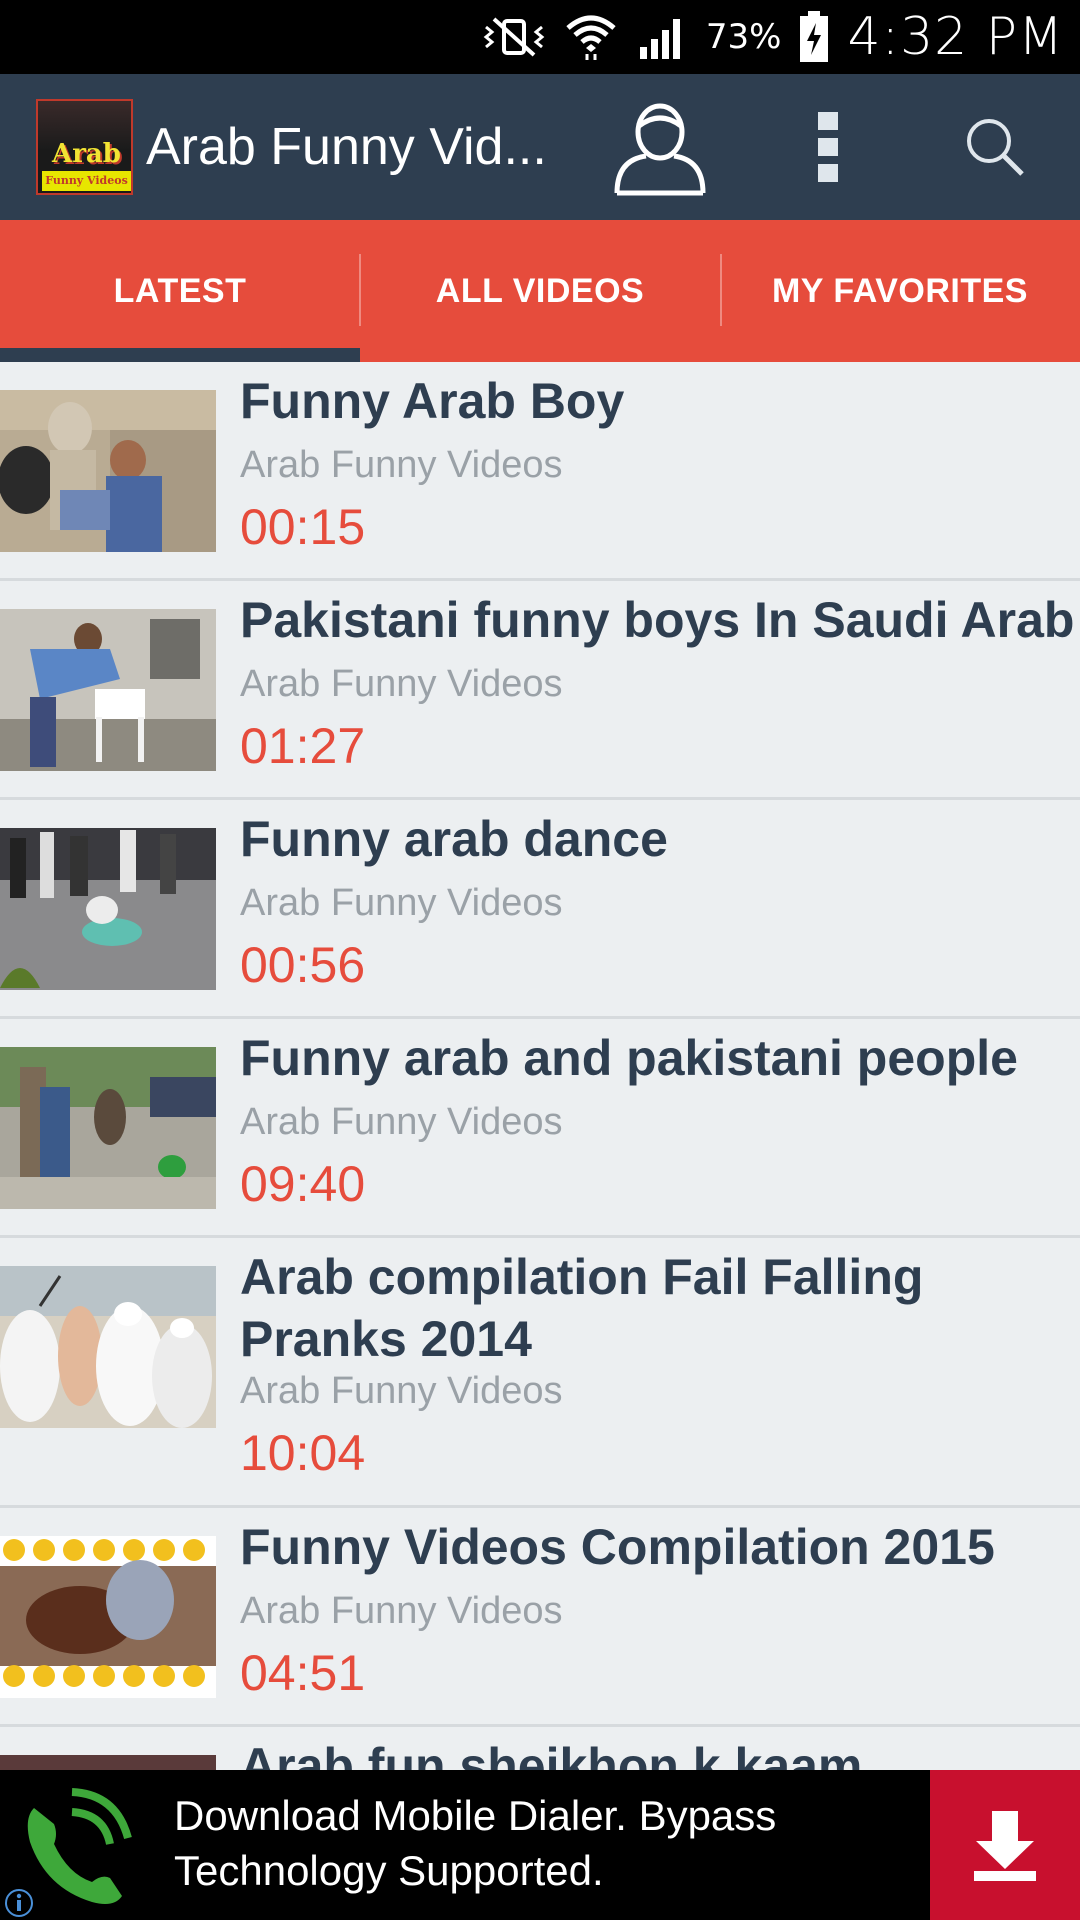 The height and width of the screenshot is (1920, 1080). Describe the element at coordinates (617, 1547) in the screenshot. I see `video-title: Funny Videos Compilation 2015` at that location.